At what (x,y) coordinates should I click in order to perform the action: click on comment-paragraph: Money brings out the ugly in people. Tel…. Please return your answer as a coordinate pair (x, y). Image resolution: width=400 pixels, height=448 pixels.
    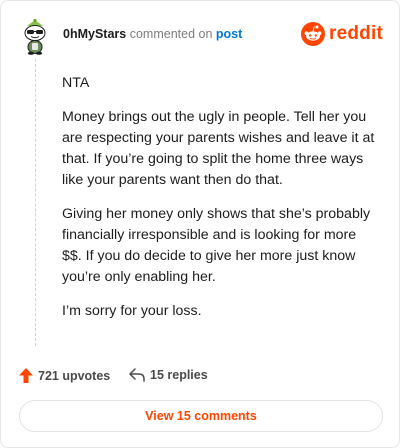
    Looking at the image, I should click on (218, 148).